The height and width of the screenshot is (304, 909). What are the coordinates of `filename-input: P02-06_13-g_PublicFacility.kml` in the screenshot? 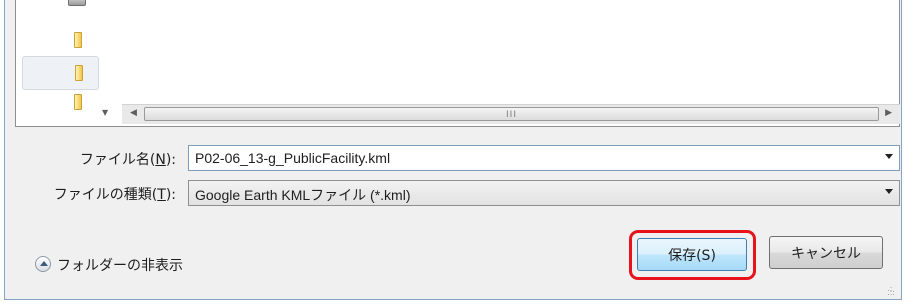 It's located at (292, 158).